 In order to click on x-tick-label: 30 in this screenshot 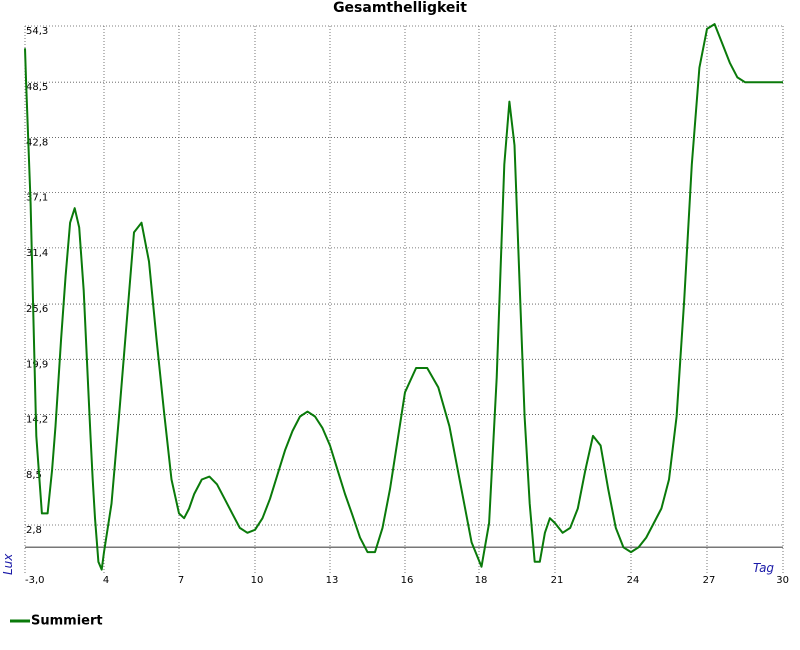, I will do `click(782, 580)`.